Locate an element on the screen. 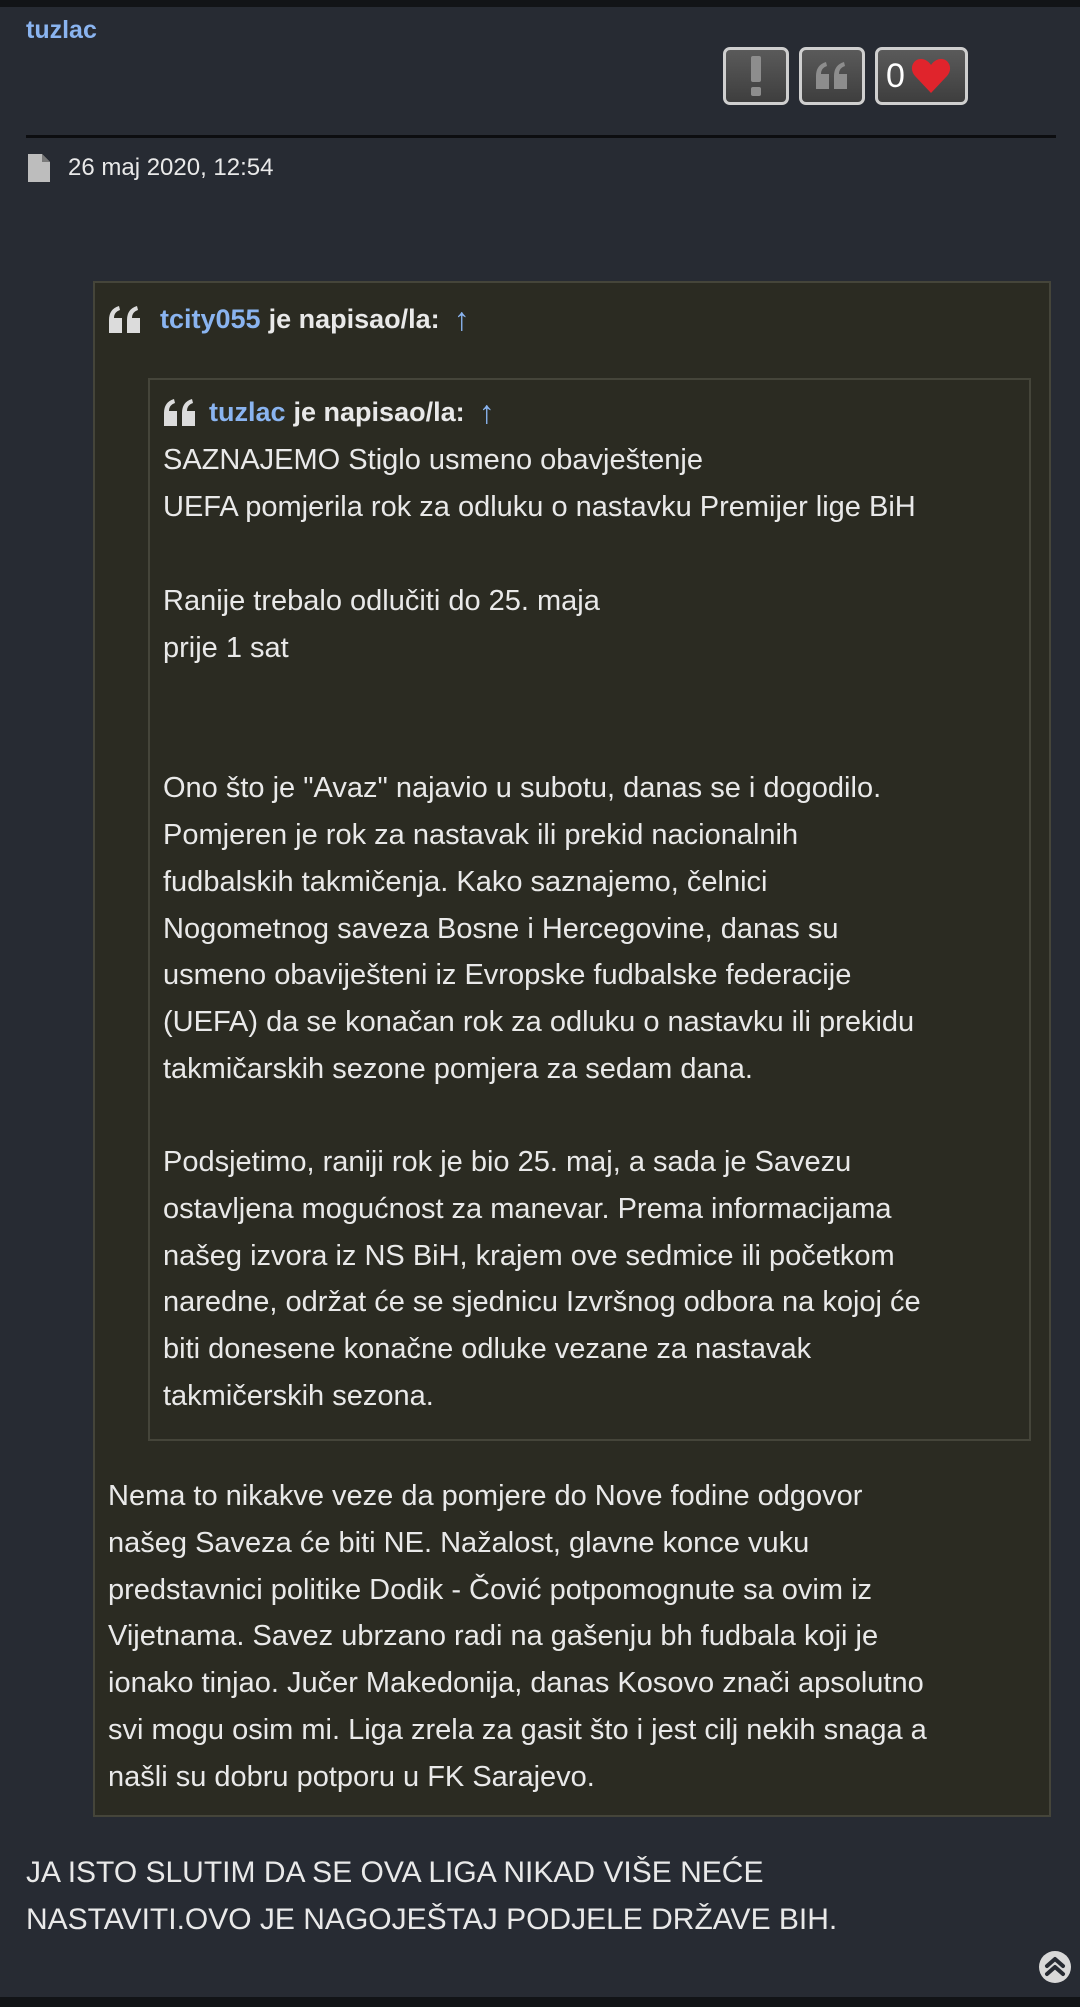 This screenshot has width=1080, height=2007. inner-quote-header: tuzlac je napisao/la: ↑ is located at coordinates (329, 412).